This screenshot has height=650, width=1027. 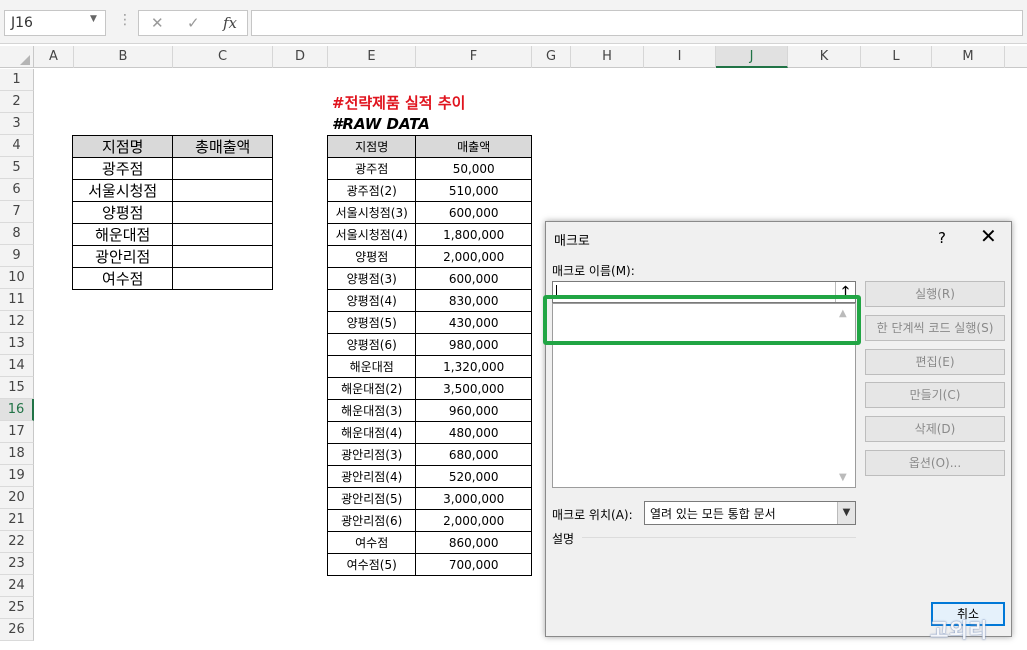 What do you see at coordinates (680, 57) in the screenshot?
I see `column-header-i: I` at bounding box center [680, 57].